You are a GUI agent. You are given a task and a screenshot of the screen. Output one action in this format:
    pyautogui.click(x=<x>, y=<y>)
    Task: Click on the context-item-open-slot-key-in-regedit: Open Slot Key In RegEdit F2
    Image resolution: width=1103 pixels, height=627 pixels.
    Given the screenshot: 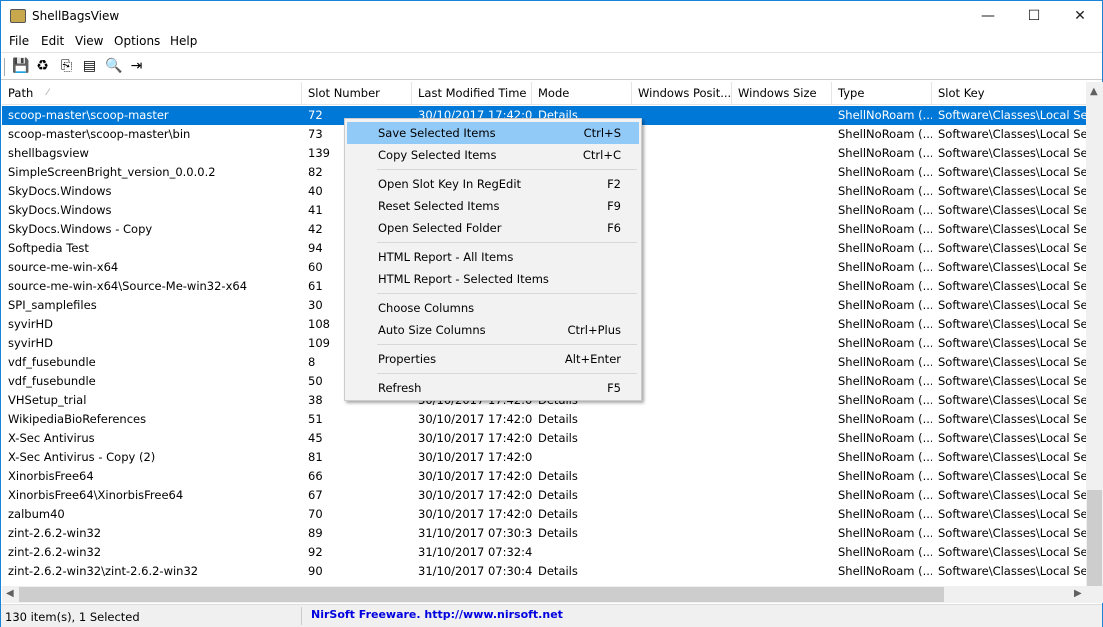 What is the action you would take?
    pyautogui.click(x=493, y=184)
    